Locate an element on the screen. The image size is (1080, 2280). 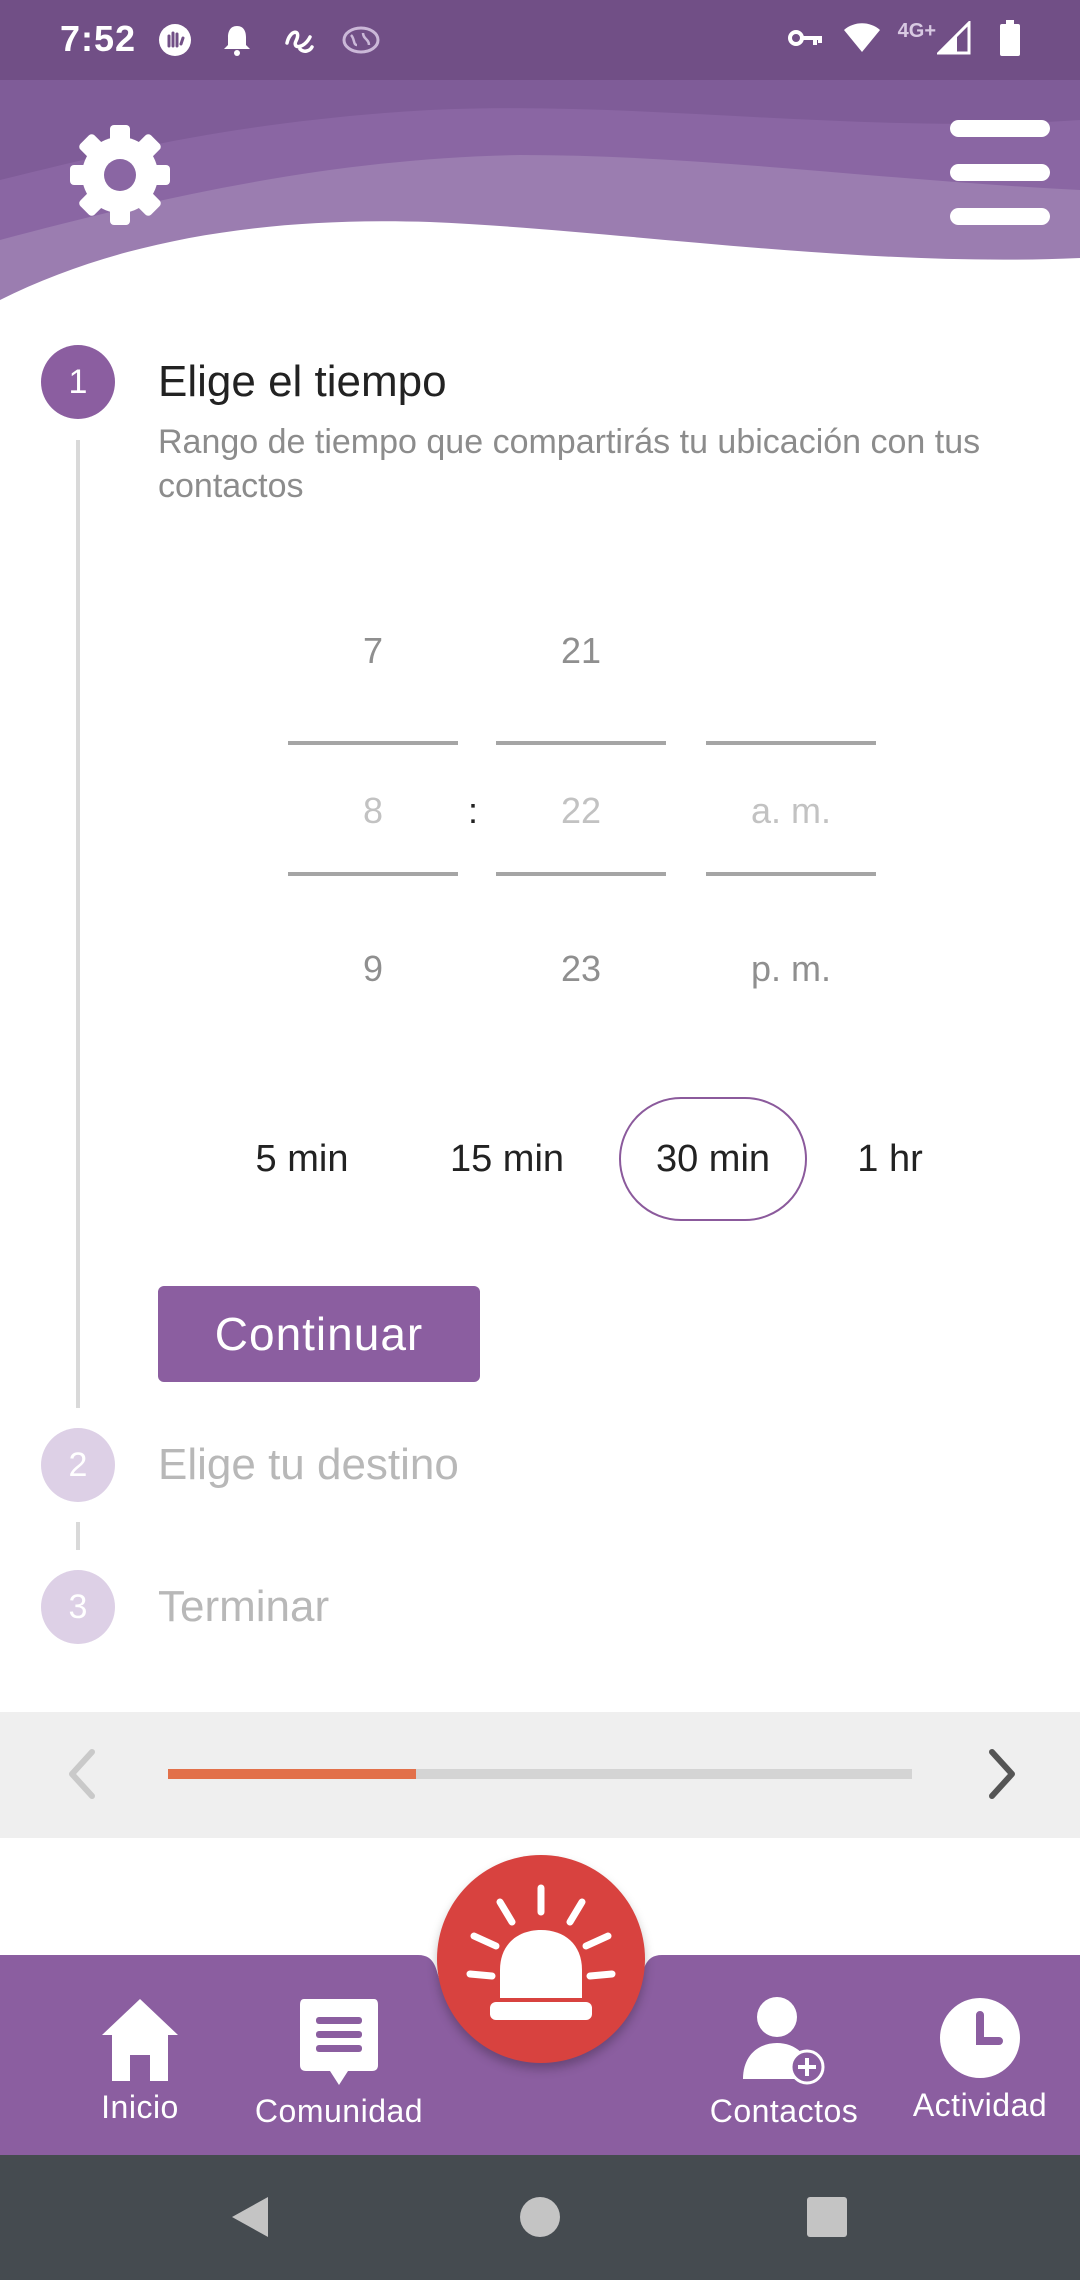
period-next: p. m. is located at coordinates (791, 969).